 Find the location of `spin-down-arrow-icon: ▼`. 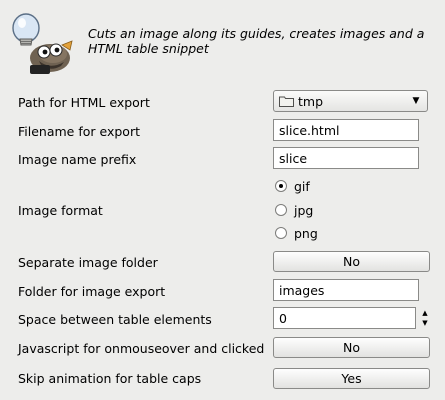

spin-down-arrow-icon: ▼ is located at coordinates (425, 323).